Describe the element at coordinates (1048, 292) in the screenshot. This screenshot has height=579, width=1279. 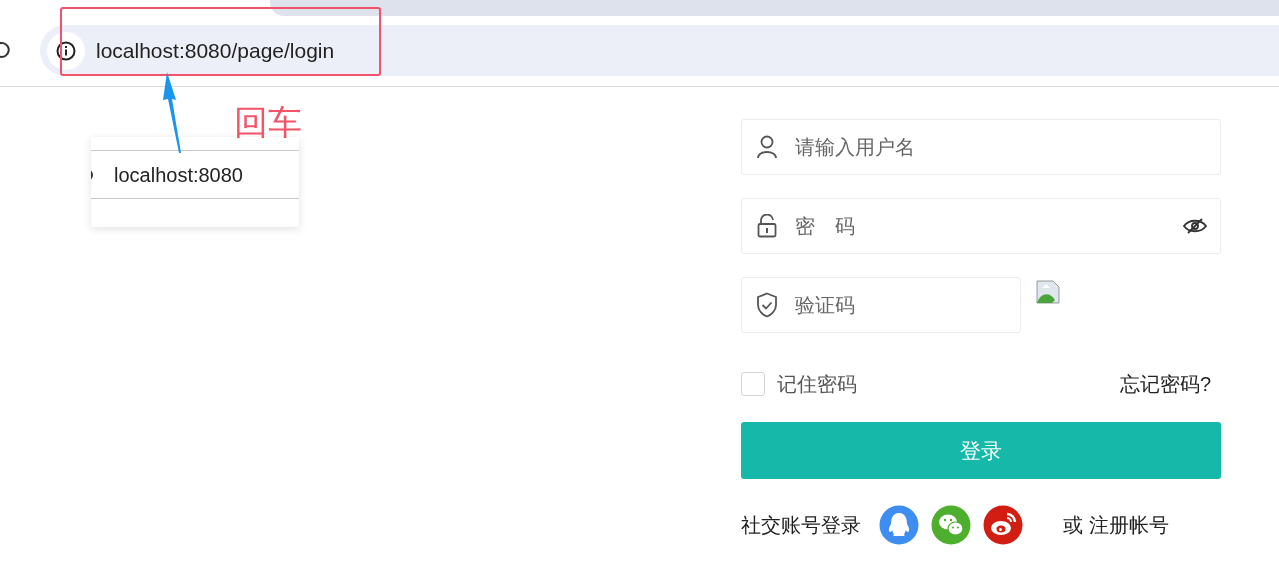
I see `broken-image-icon` at that location.